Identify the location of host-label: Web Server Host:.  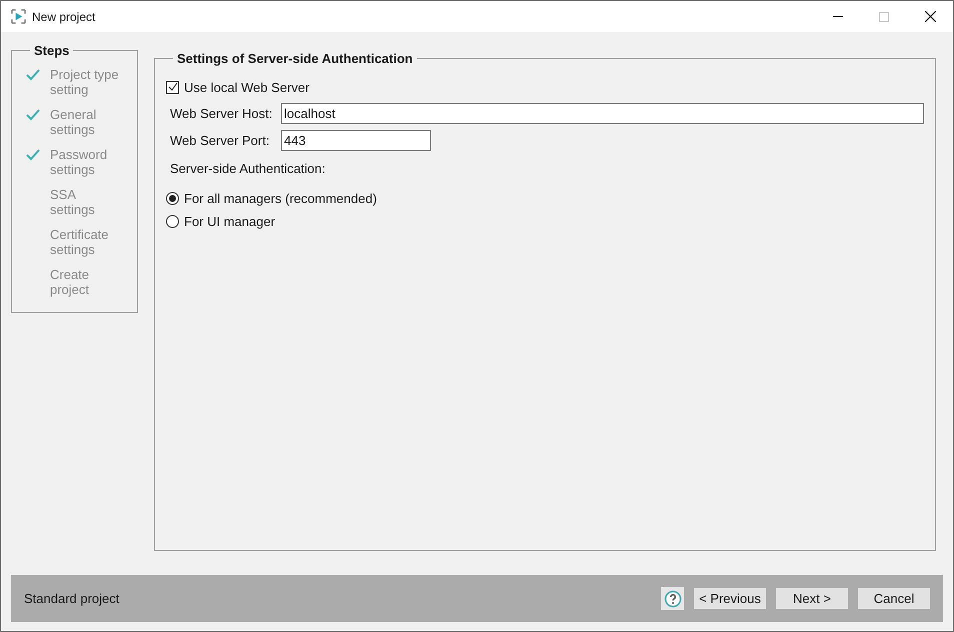
(222, 113).